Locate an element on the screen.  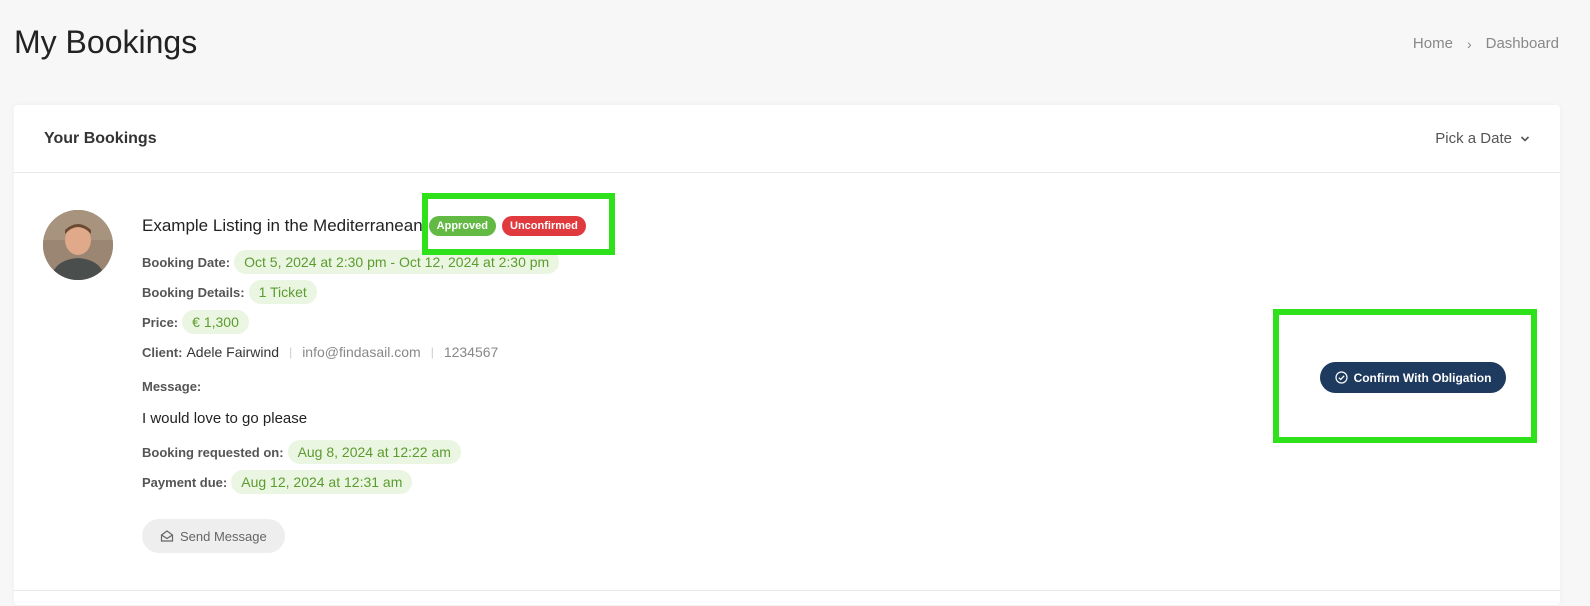
breadcrumb-home: Home is located at coordinates (1433, 43).